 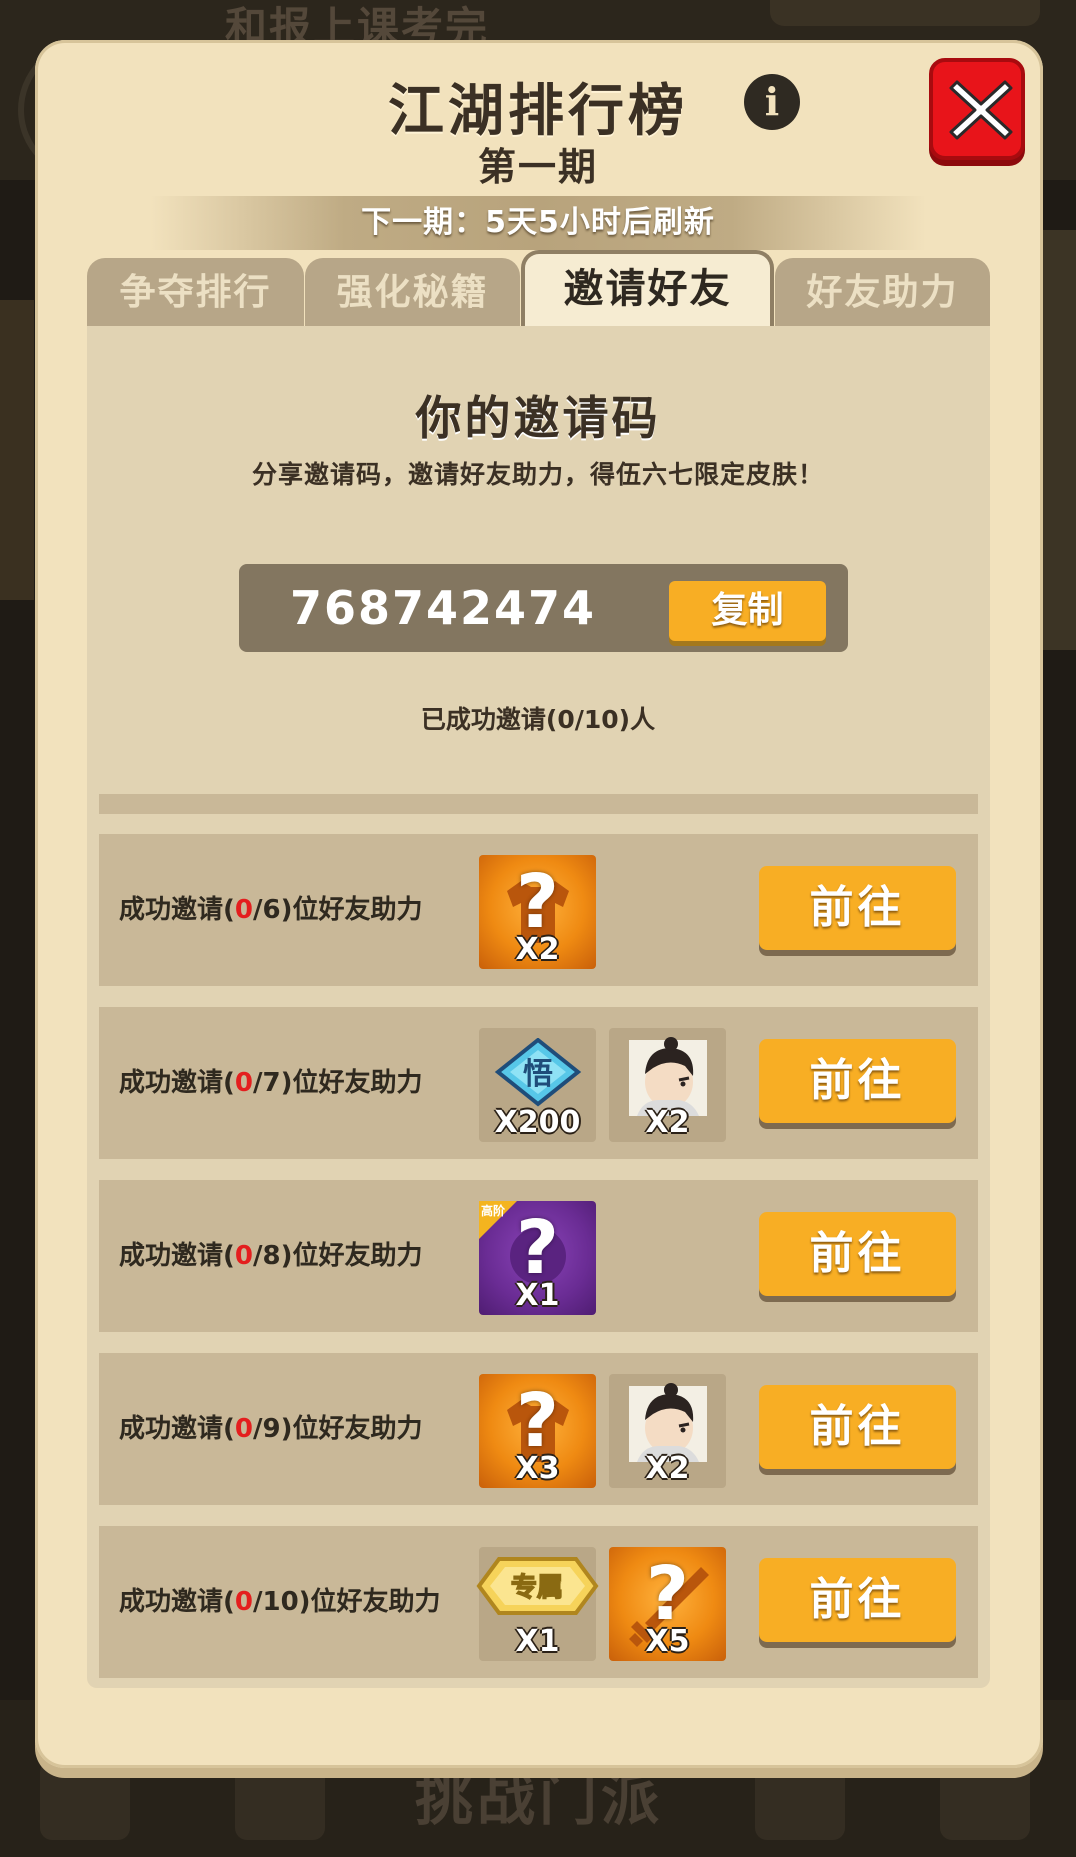 I want to click on reward-item: ? X5, so click(x=667, y=1604).